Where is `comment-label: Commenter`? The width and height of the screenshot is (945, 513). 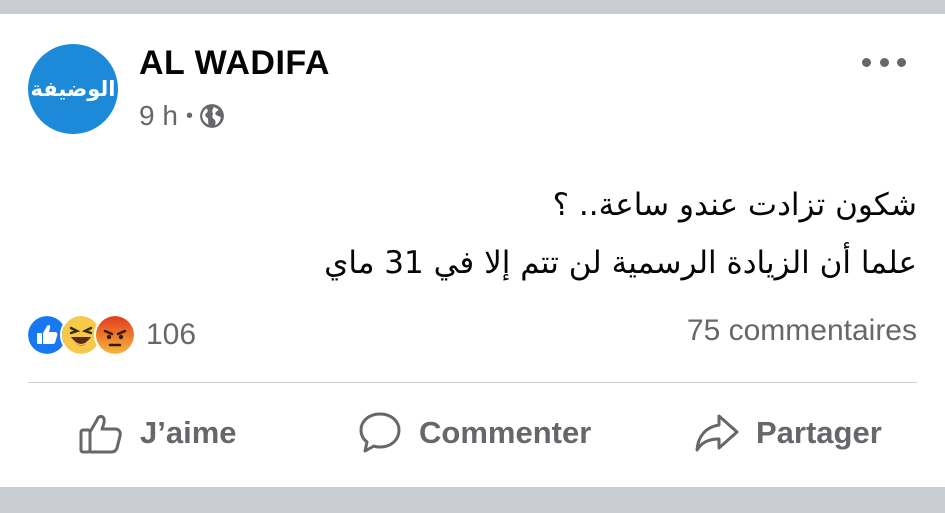 comment-label: Commenter is located at coordinates (505, 432).